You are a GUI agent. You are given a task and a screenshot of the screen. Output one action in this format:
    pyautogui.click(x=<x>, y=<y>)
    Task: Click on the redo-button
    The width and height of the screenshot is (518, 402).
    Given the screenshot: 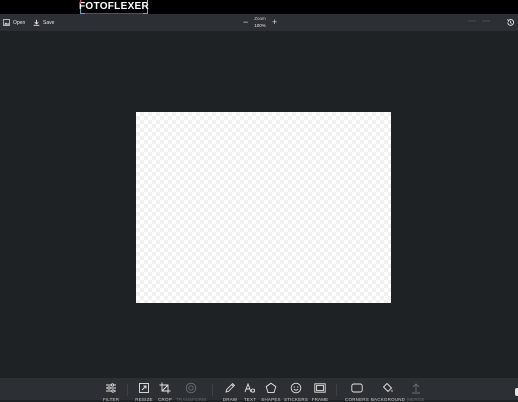 What is the action you would take?
    pyautogui.click(x=486, y=21)
    